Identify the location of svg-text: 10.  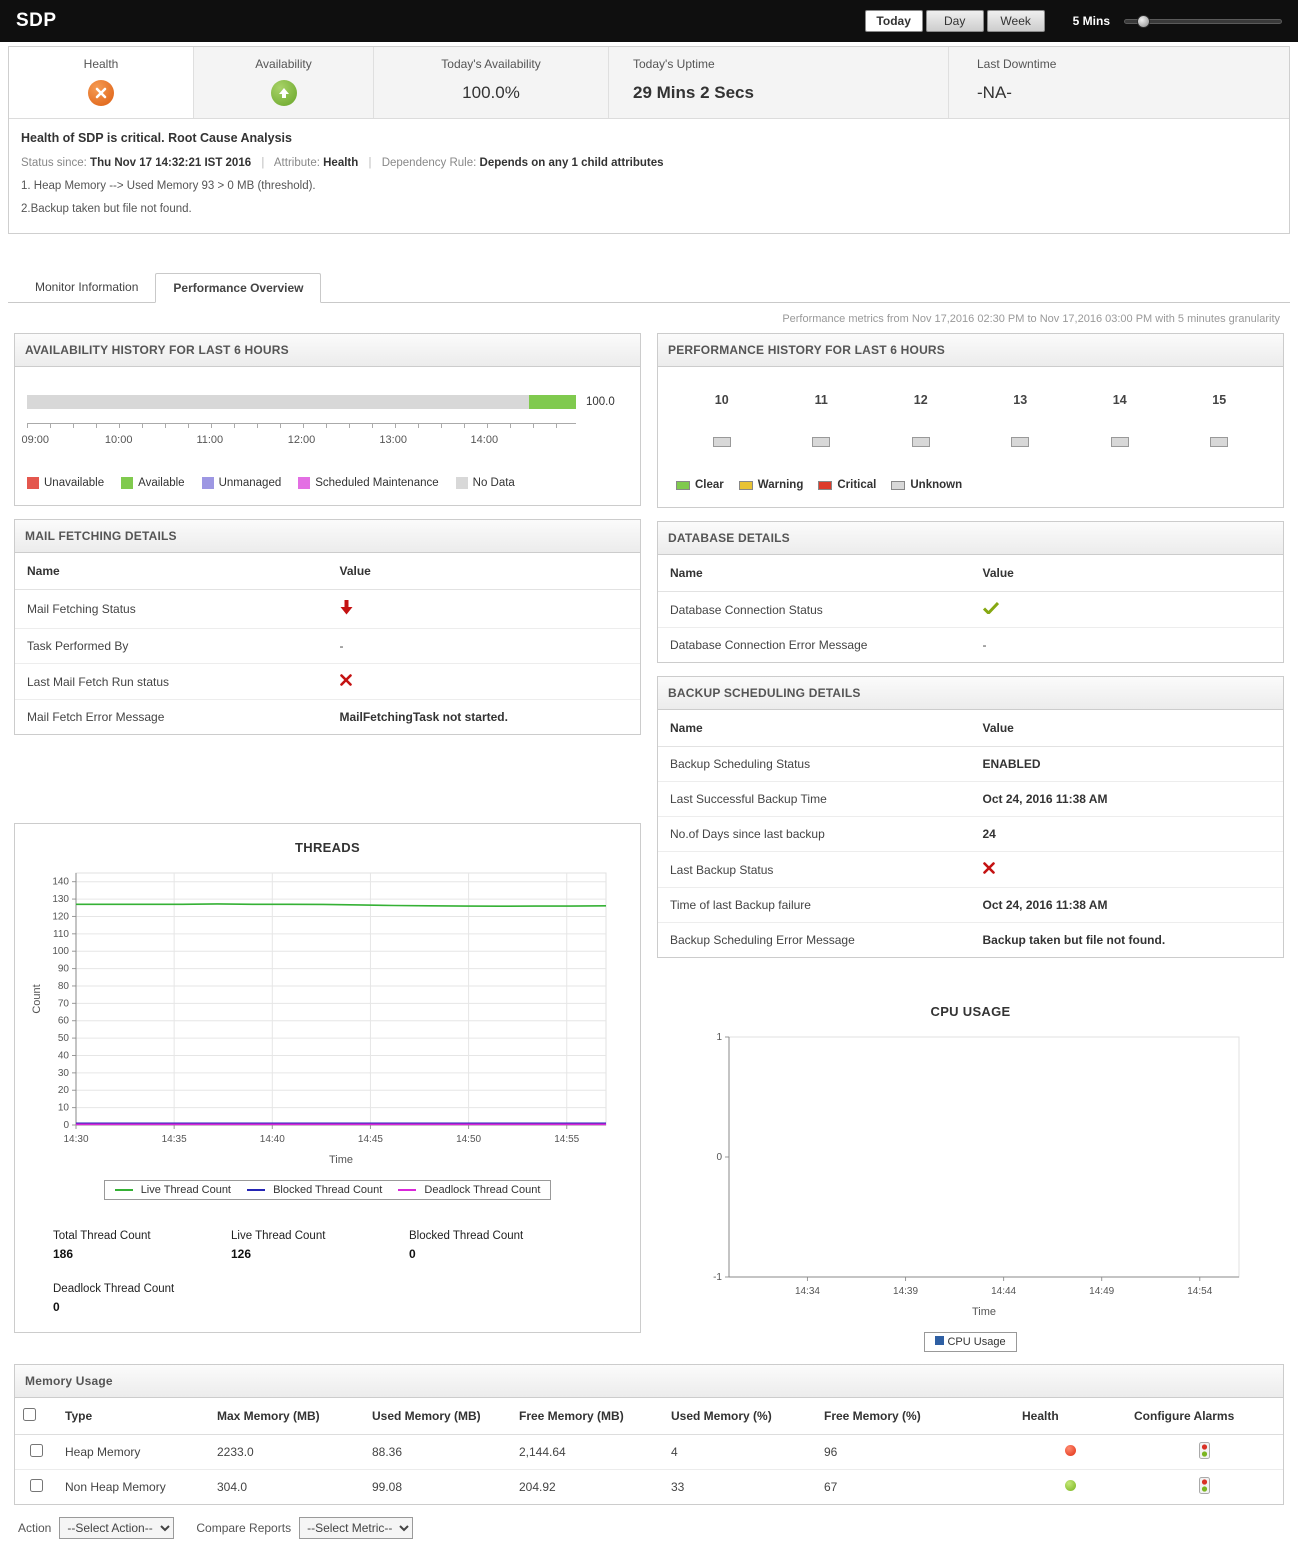
(63, 1108).